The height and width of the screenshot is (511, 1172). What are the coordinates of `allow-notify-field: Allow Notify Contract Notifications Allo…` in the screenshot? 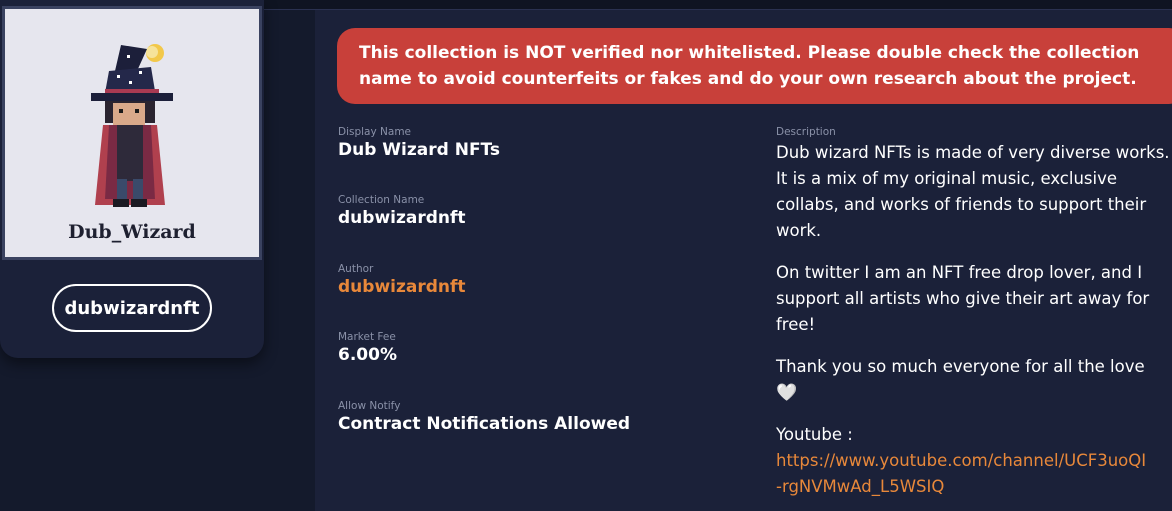 It's located at (484, 417).